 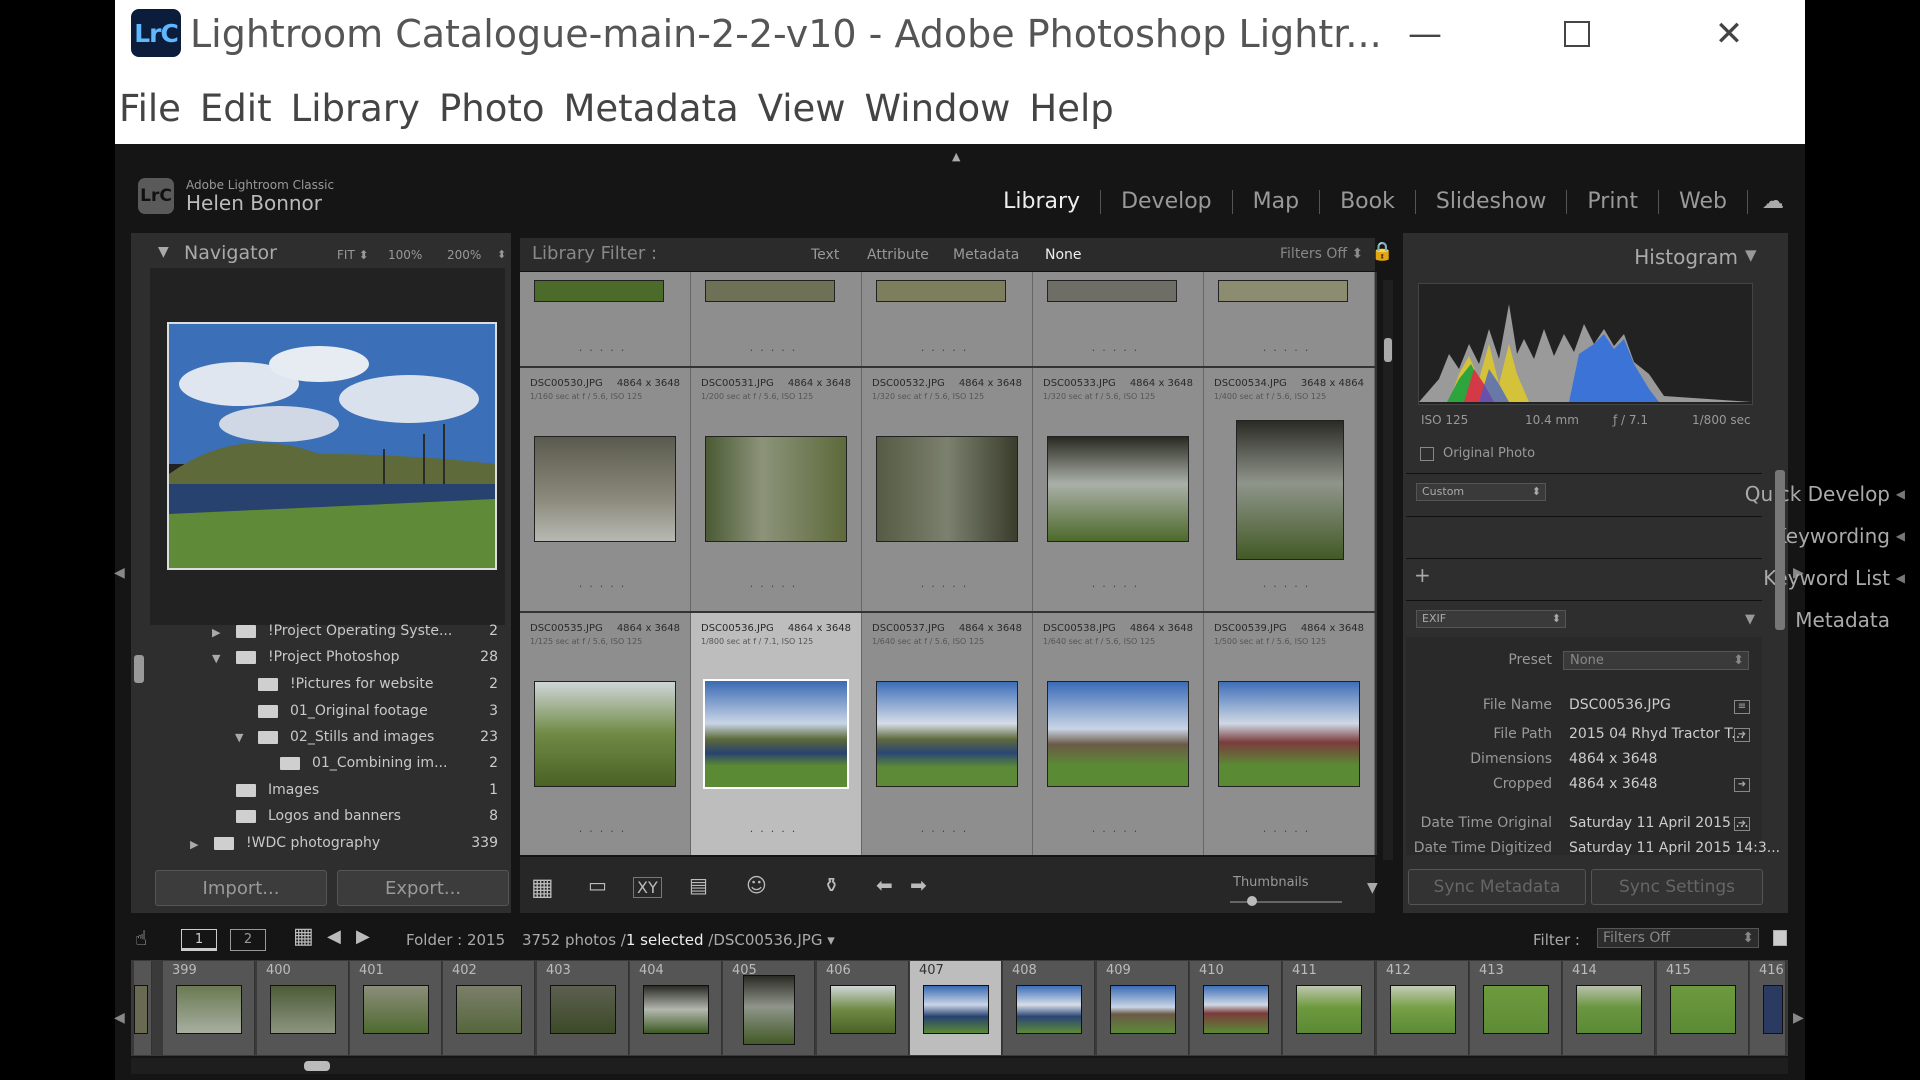 What do you see at coordinates (163, 252) in the screenshot?
I see `navigator-collapse-icon: ▼` at bounding box center [163, 252].